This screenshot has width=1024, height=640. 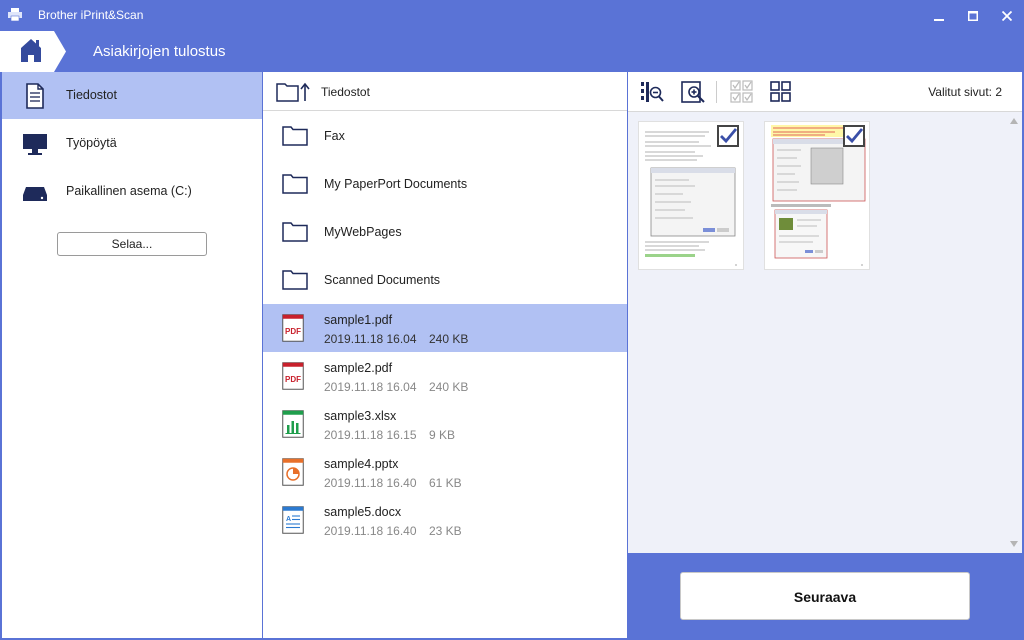 I want to click on printer-icon, so click(x=15, y=14).